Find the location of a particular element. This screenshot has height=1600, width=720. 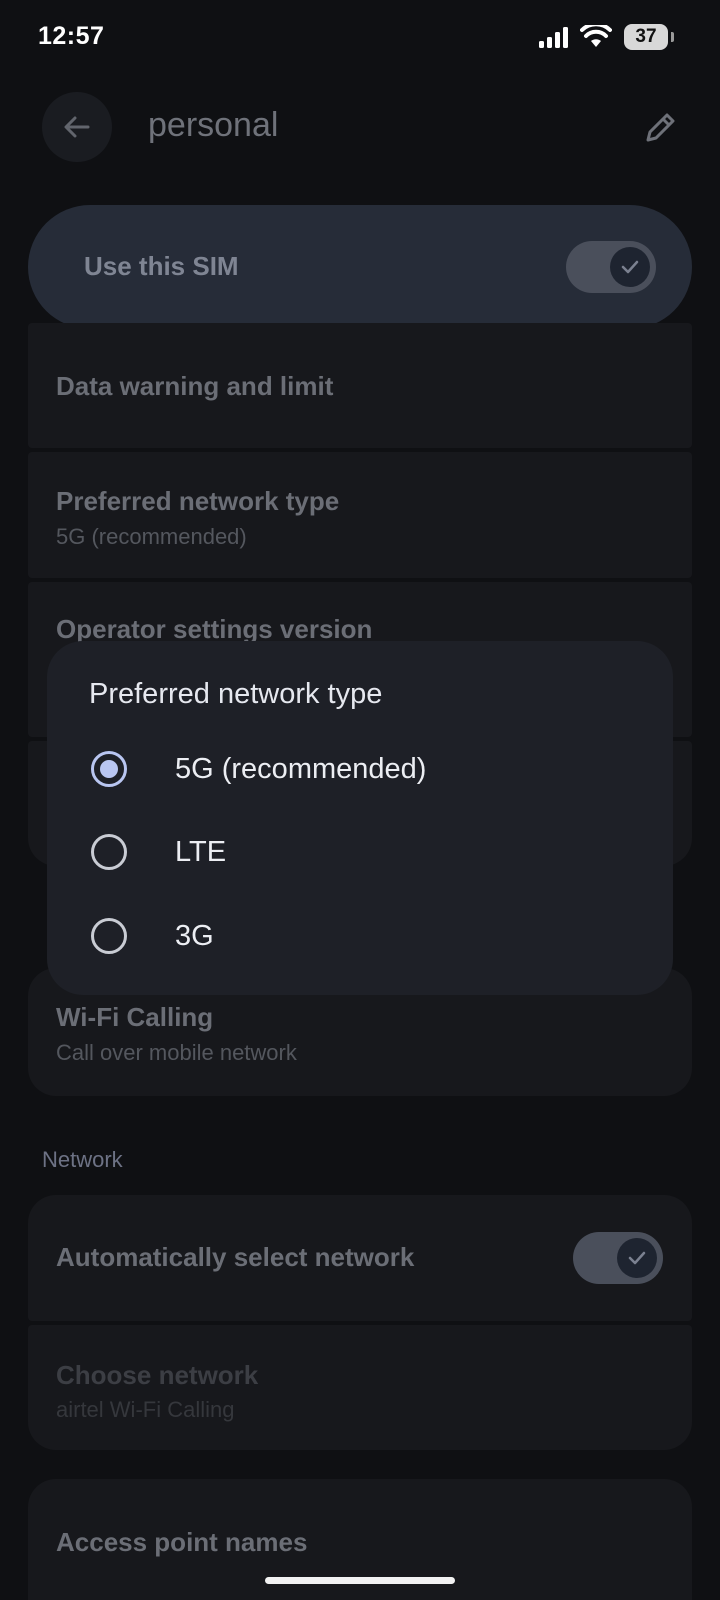

option-label: 3G is located at coordinates (194, 936).